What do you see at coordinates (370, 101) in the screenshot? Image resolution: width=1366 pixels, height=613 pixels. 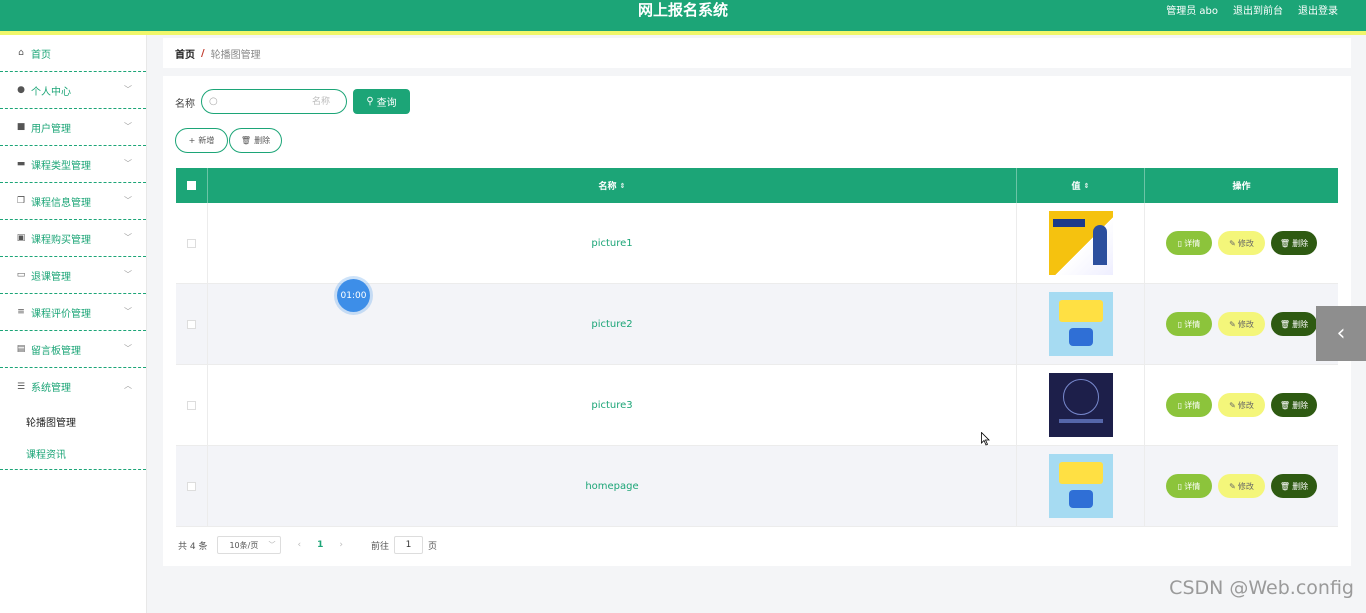 I see `search-icon: ⚲` at bounding box center [370, 101].